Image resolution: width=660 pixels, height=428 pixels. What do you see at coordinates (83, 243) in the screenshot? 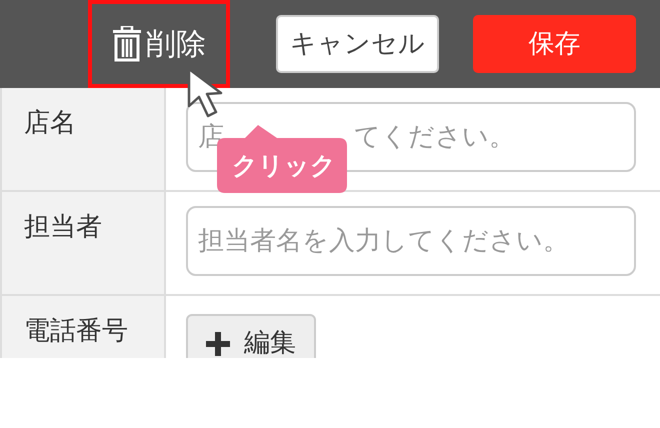
I see `field-label: 担当者` at bounding box center [83, 243].